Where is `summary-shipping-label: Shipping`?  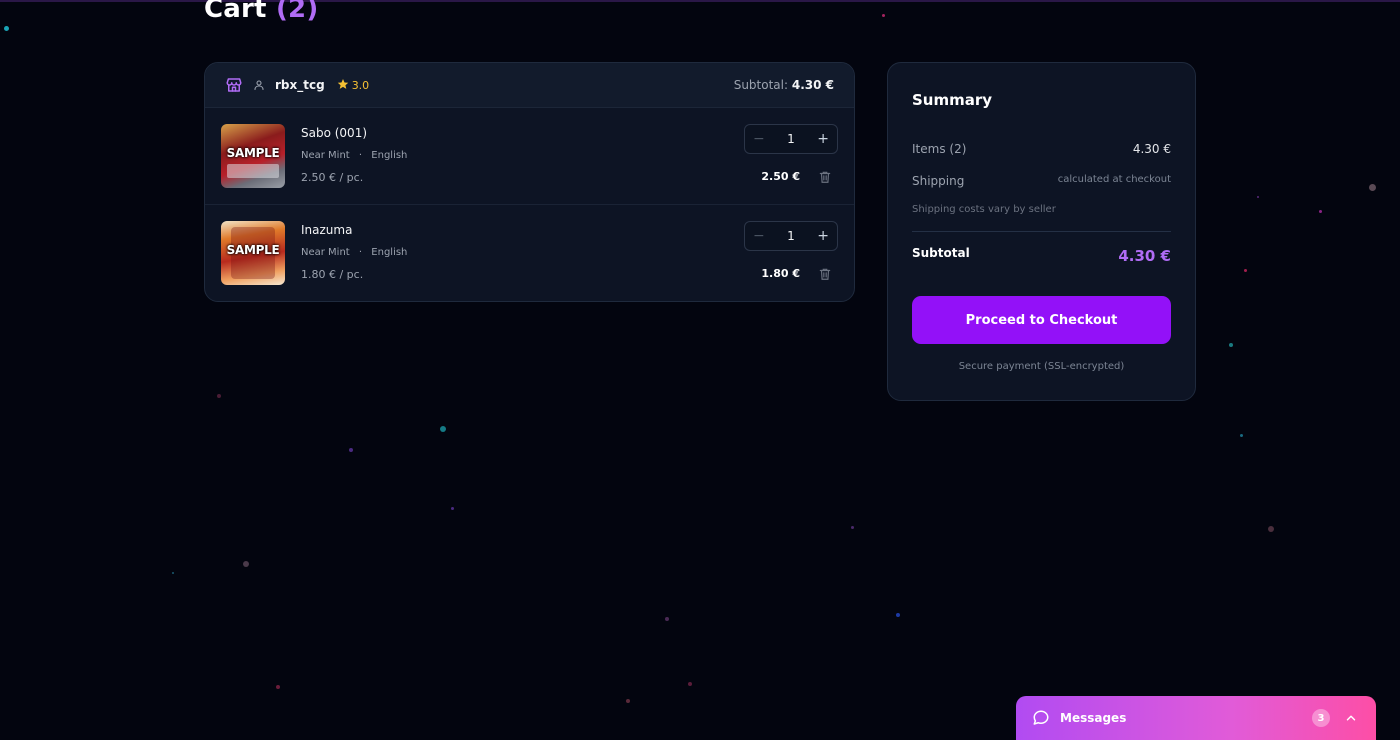 summary-shipping-label: Shipping is located at coordinates (938, 181).